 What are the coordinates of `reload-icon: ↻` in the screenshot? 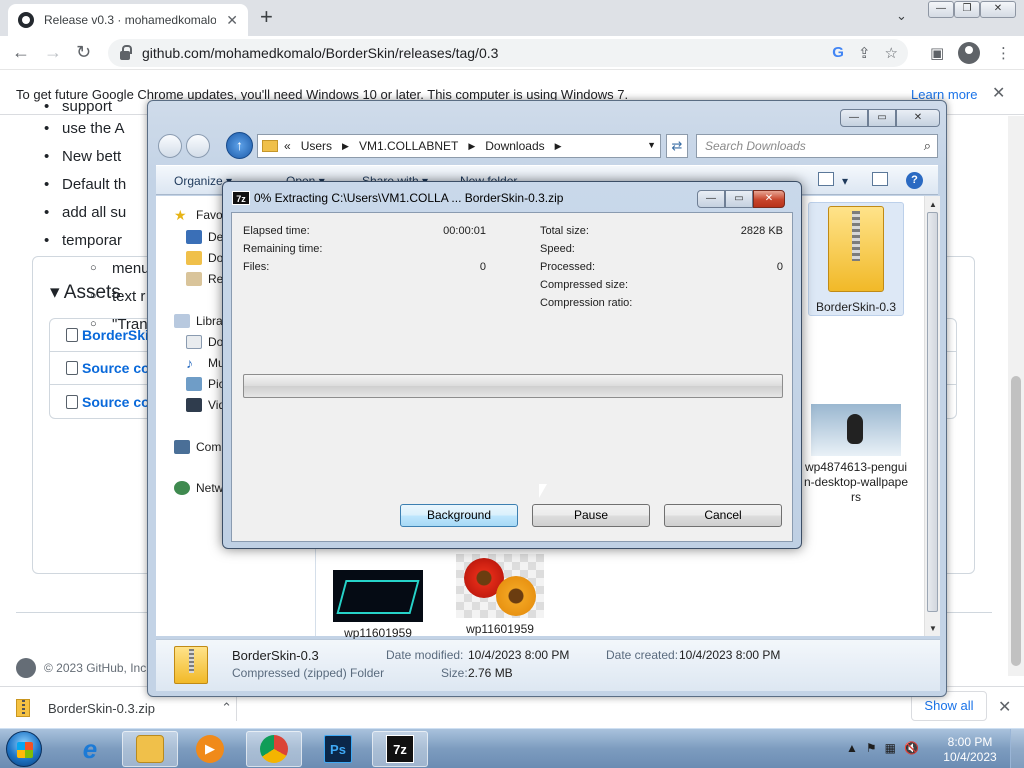 It's located at (83, 52).